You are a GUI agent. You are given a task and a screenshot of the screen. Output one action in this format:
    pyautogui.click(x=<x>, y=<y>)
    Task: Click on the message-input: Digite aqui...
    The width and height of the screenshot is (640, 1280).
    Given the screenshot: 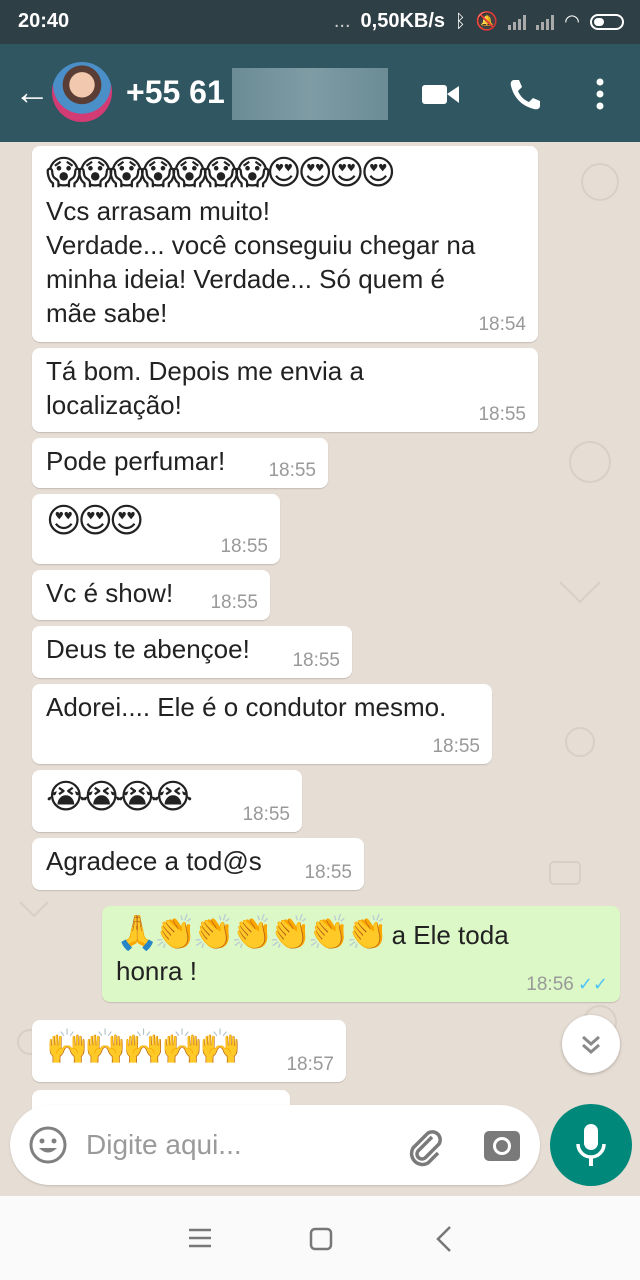 What is the action you would take?
    pyautogui.click(x=164, y=1145)
    